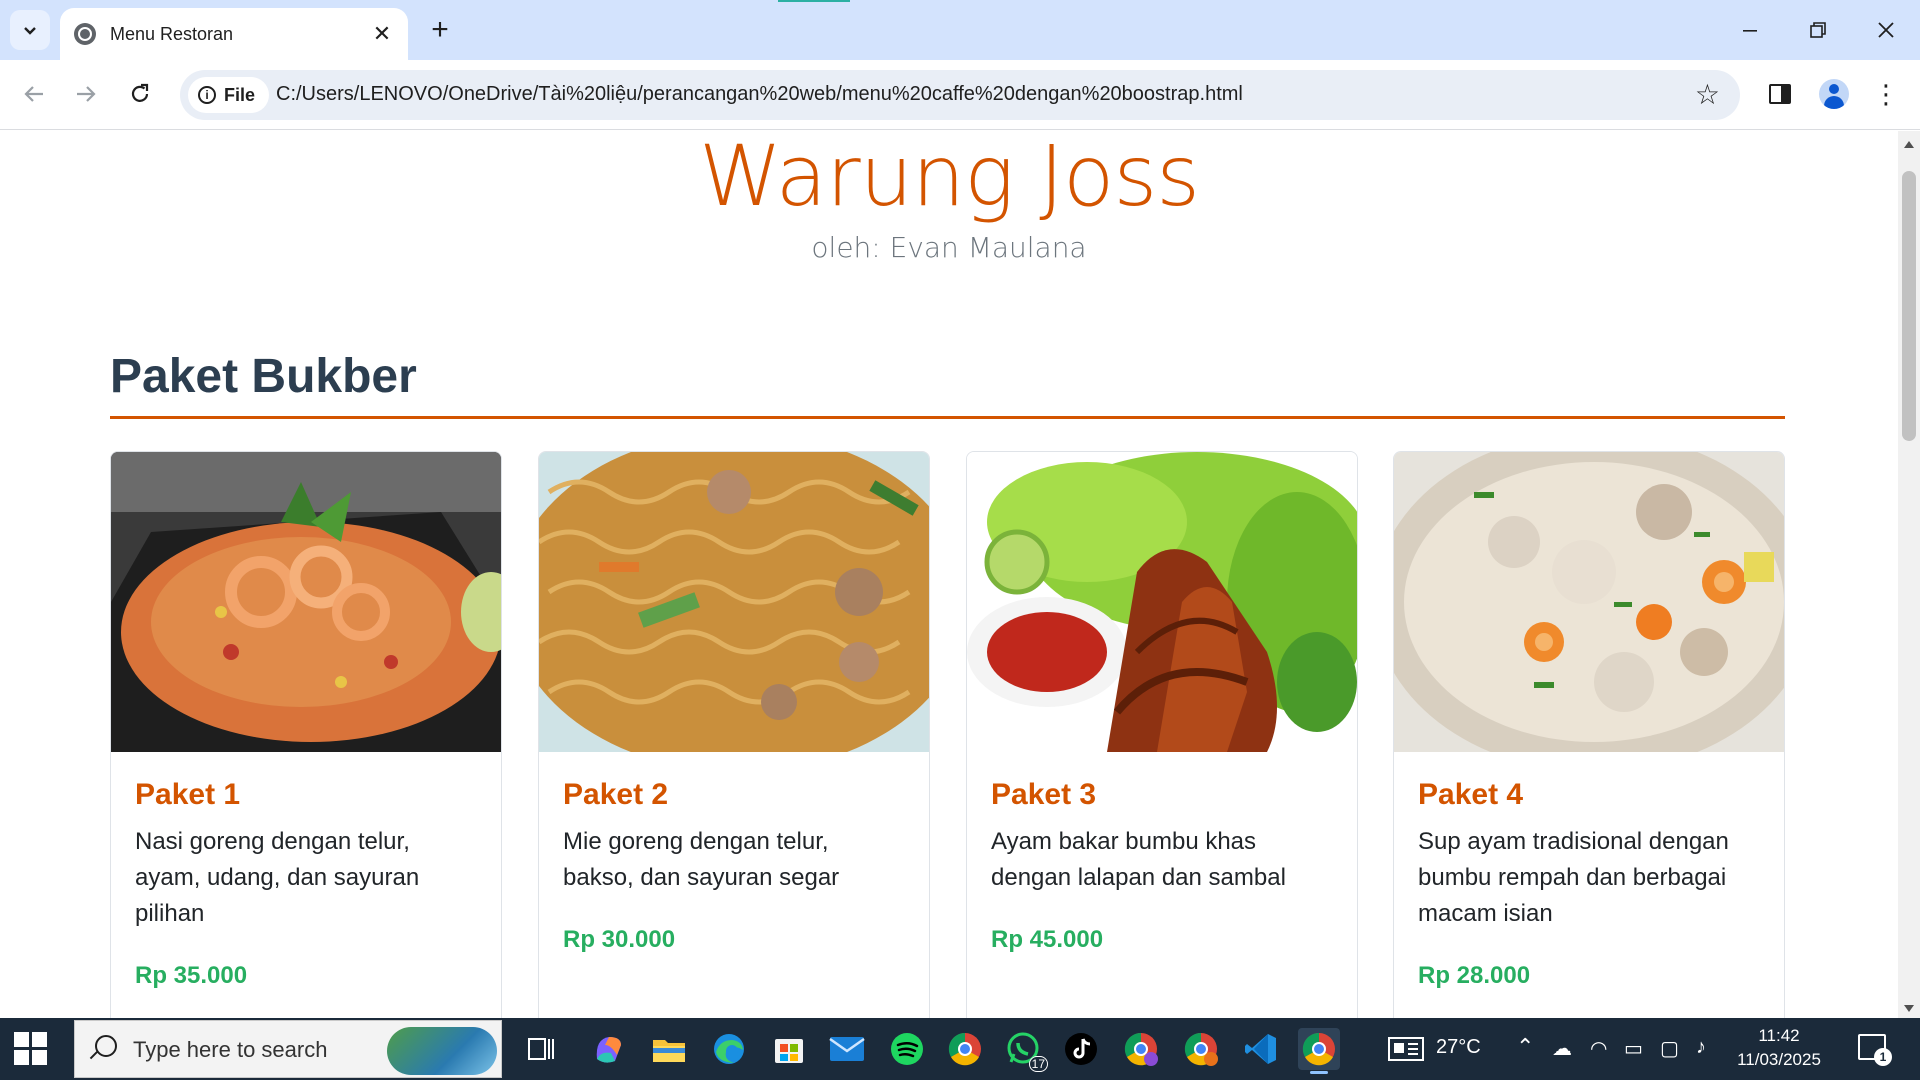 The width and height of the screenshot is (1920, 1080). Describe the element at coordinates (1909, 574) in the screenshot. I see `vertical-scrollbar` at that location.